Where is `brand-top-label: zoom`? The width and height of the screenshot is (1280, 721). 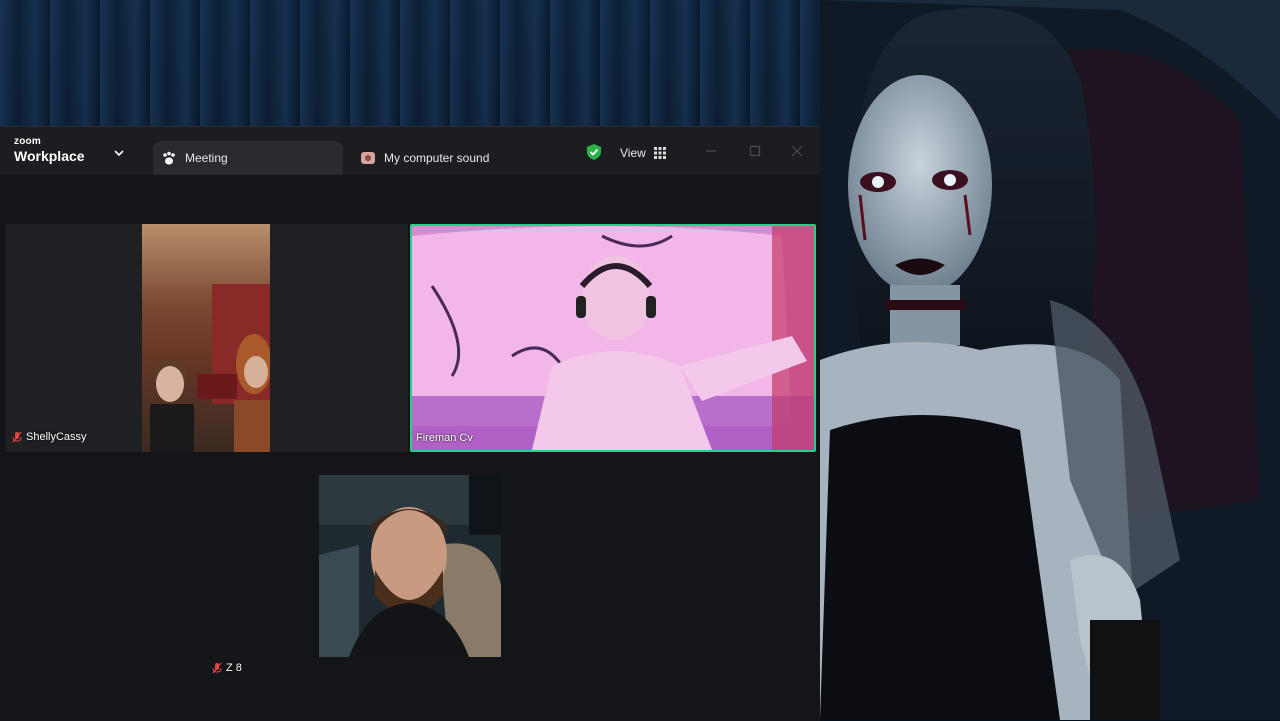
brand-top-label: zoom is located at coordinates (27, 141).